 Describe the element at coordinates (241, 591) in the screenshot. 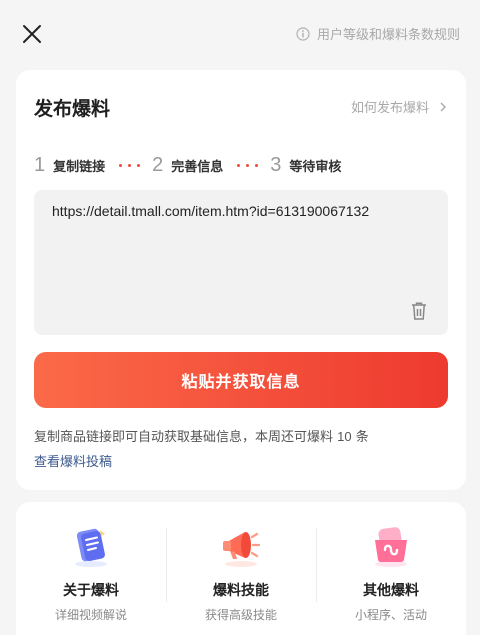

I see `feature-title: 爆料技能` at that location.